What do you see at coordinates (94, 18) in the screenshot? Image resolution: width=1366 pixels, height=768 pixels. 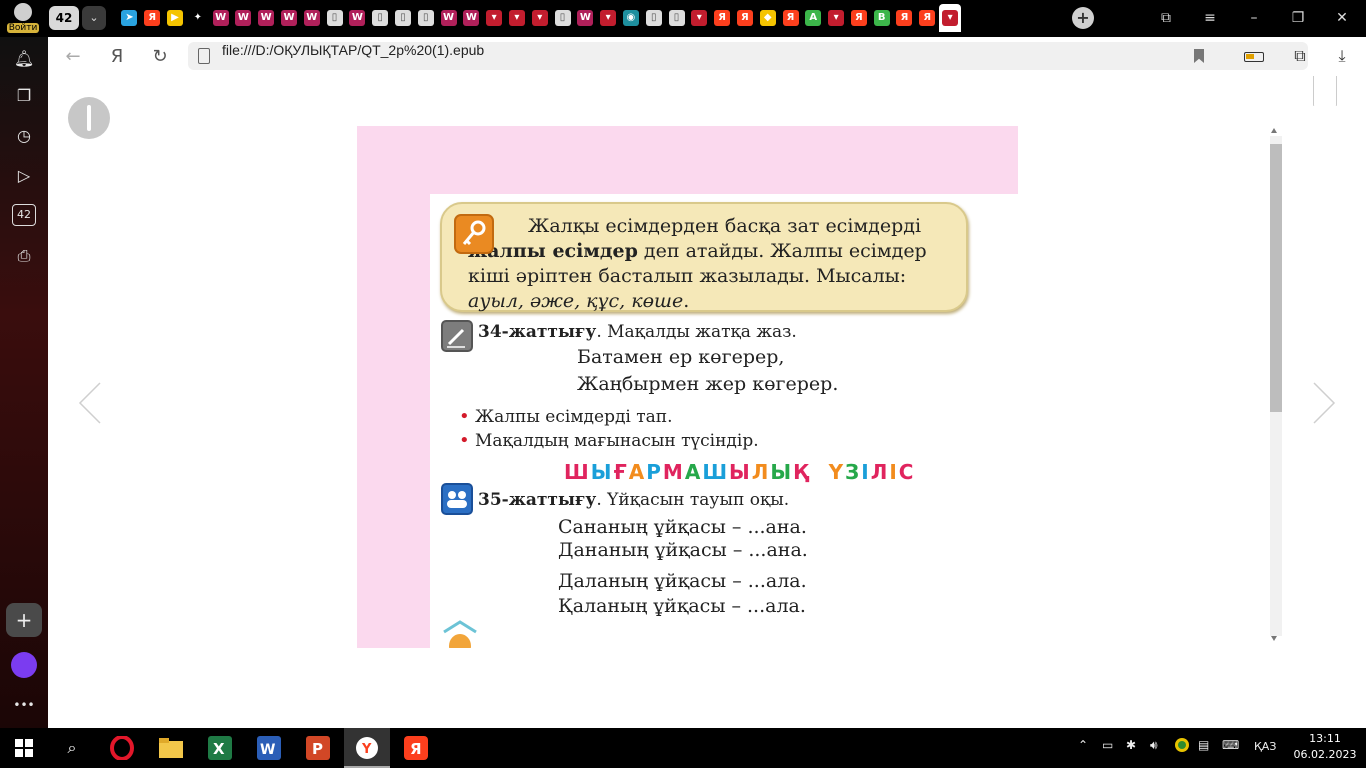 I see `tab-list-chevron-icon: ⌄` at bounding box center [94, 18].